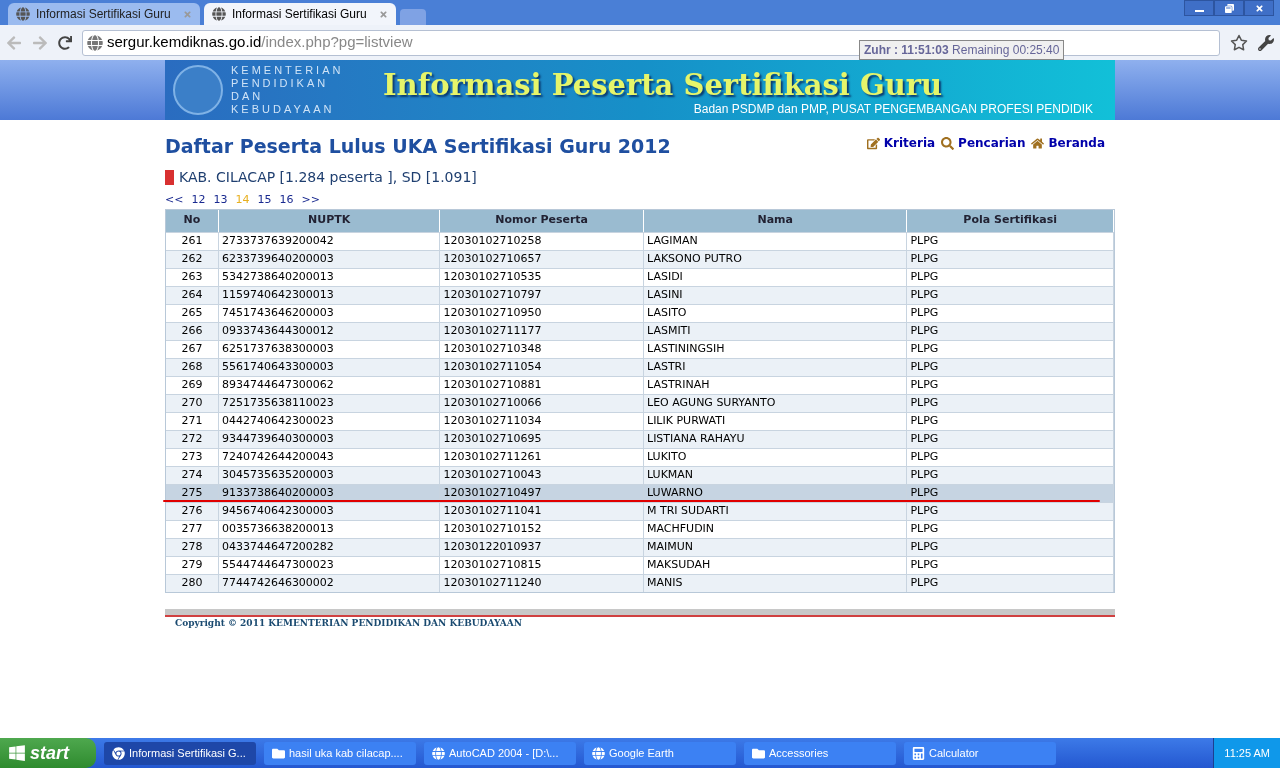 The width and height of the screenshot is (1280, 768). I want to click on table-cell: 269, so click(192, 385).